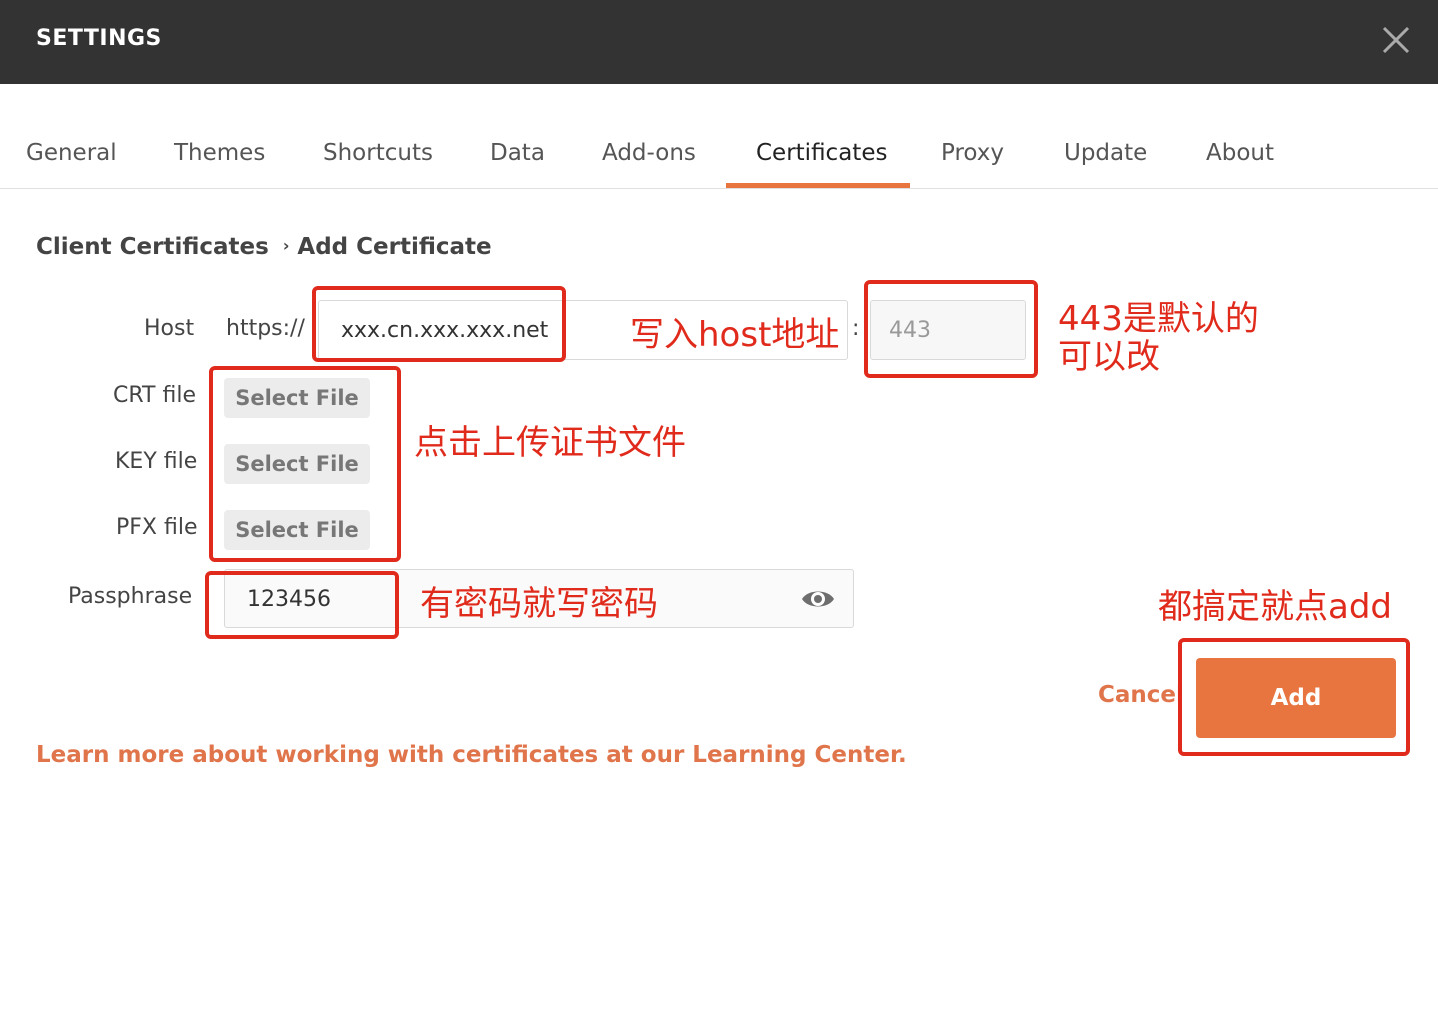  Describe the element at coordinates (378, 153) in the screenshot. I see `tab-shortcuts: Shortcuts` at that location.